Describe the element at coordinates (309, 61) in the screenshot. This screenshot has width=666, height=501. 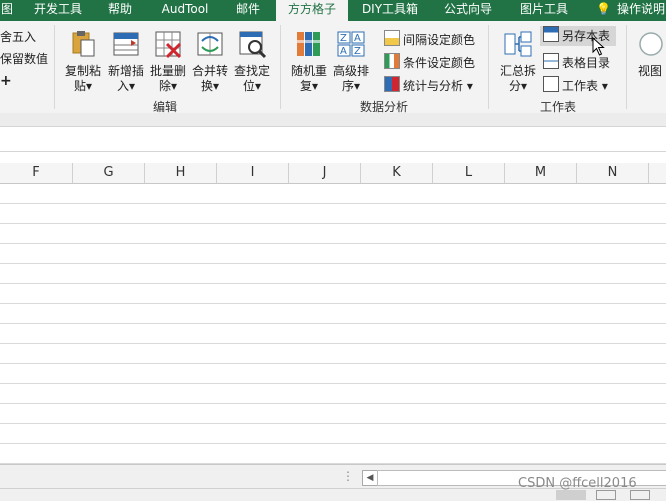
I see `random-repeat-button: 随机重 复▾` at that location.